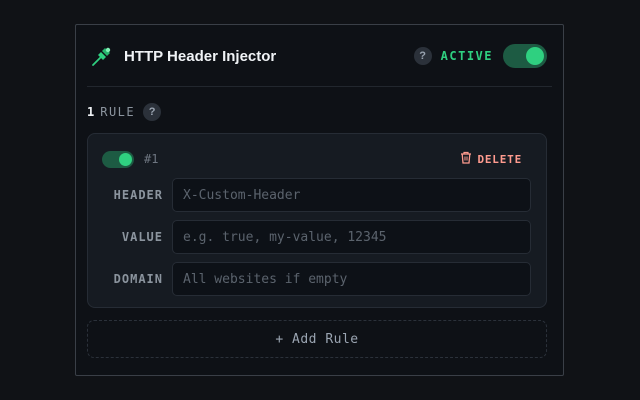 This screenshot has width=640, height=400. Describe the element at coordinates (317, 339) in the screenshot. I see `add-rule-button: + Add Rule` at that location.